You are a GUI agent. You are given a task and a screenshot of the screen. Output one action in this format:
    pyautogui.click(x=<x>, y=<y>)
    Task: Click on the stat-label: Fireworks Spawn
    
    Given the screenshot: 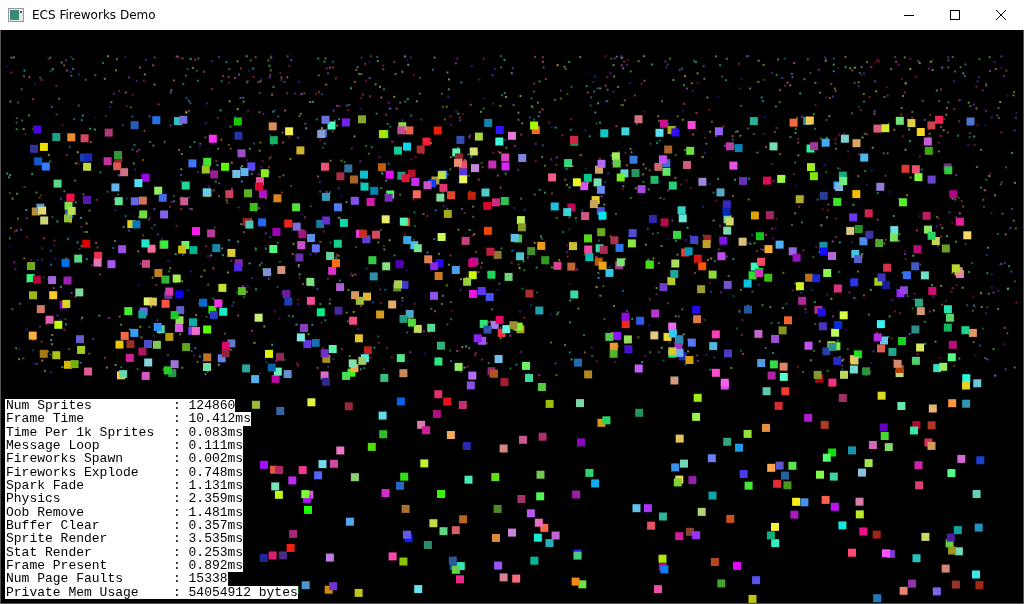 What is the action you would take?
    pyautogui.click(x=88, y=459)
    